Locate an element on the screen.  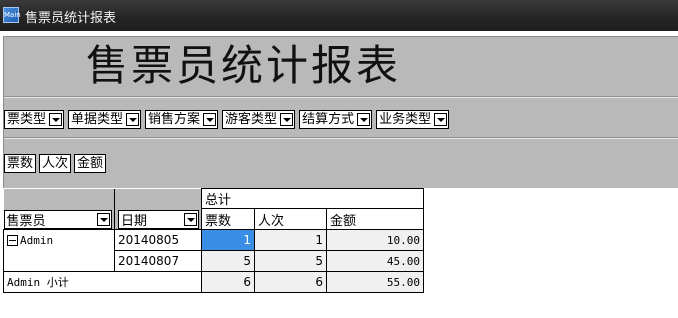
data-field-tickets: 票数 is located at coordinates (20, 163).